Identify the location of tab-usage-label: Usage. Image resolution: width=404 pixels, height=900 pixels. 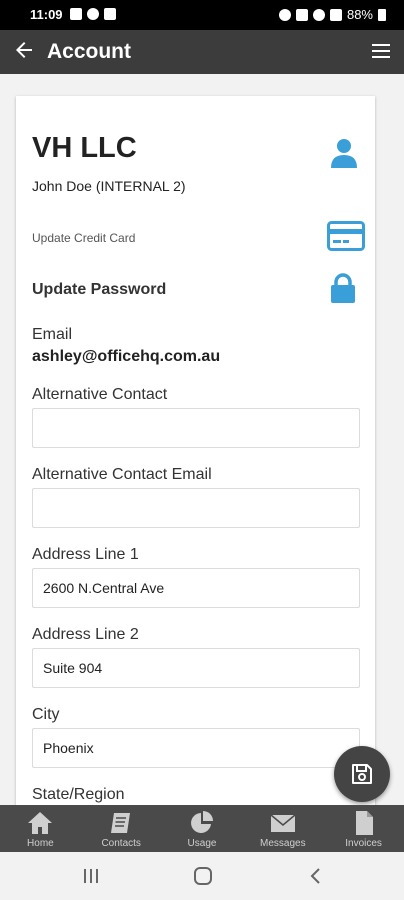
(202, 843).